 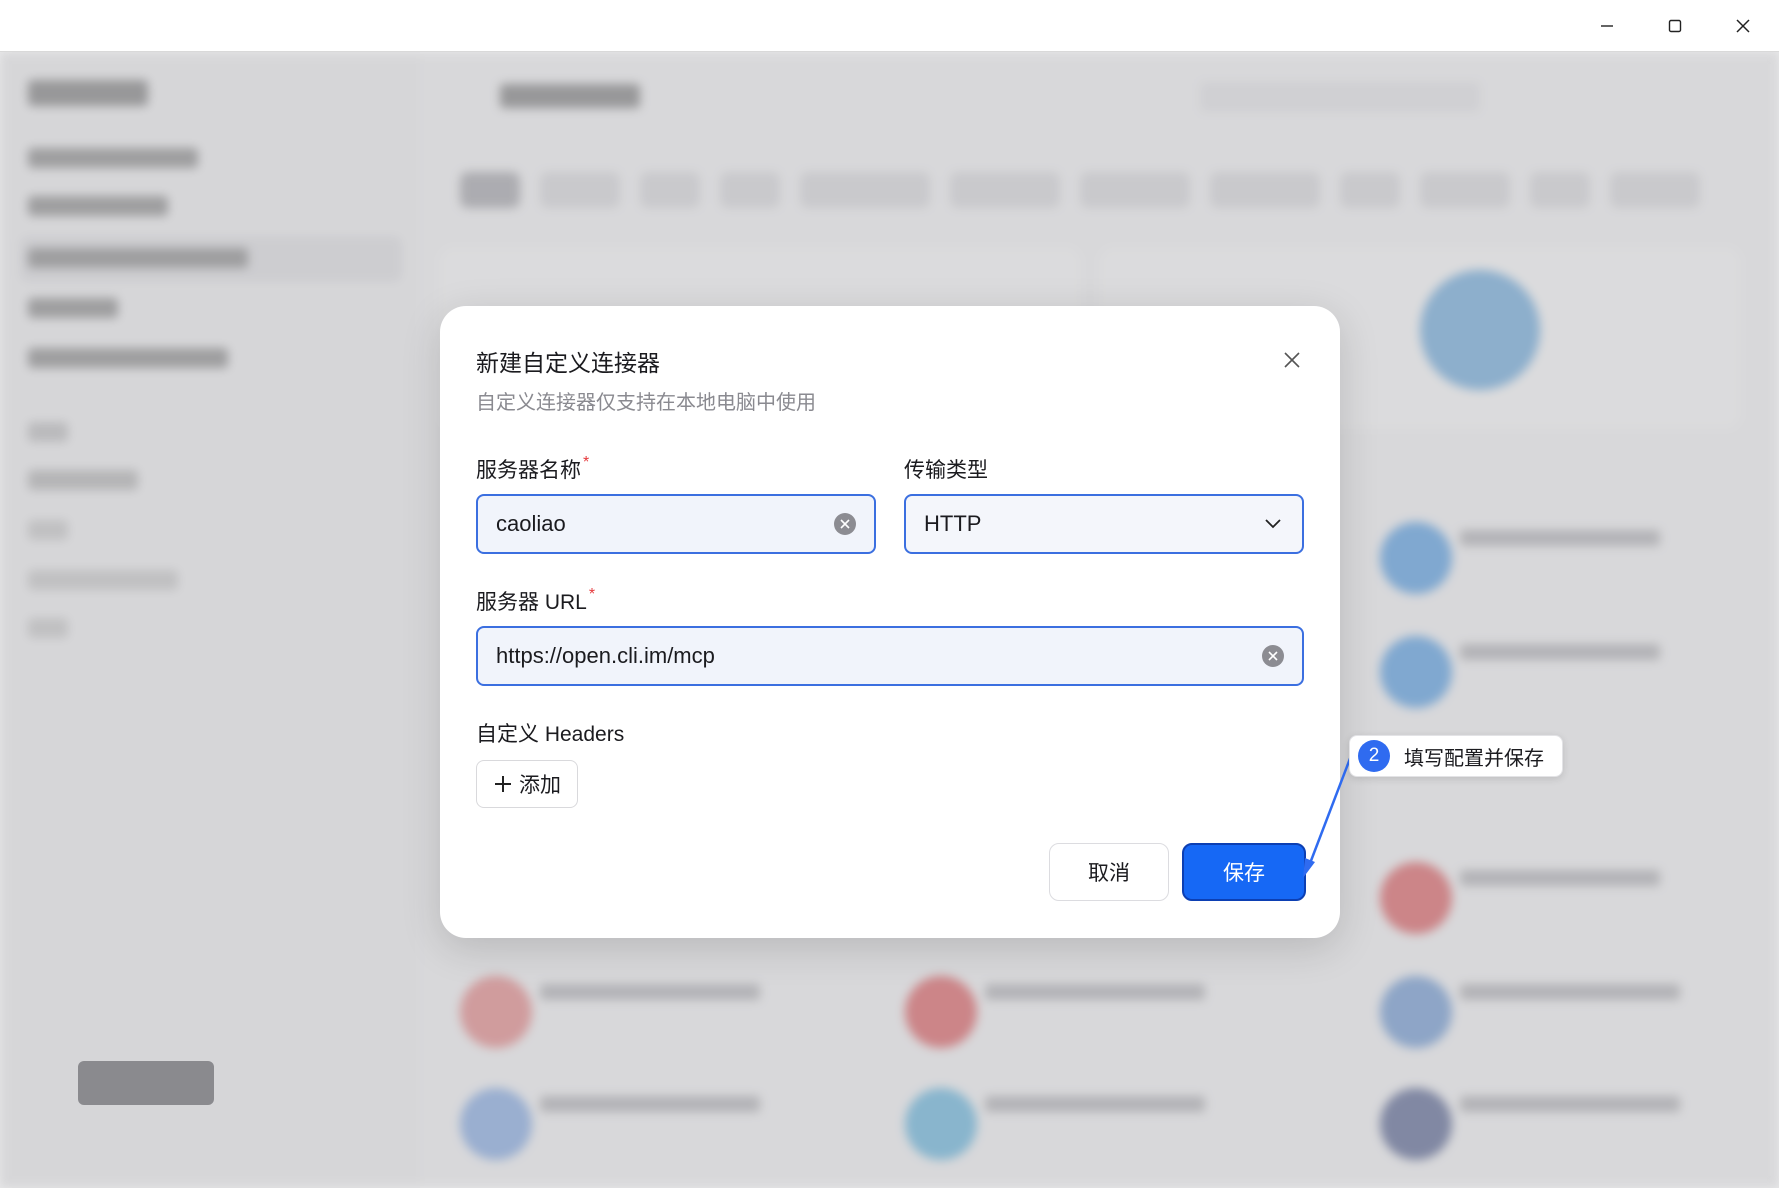 I want to click on server-name-label: 服务器名称 *, so click(x=532, y=469).